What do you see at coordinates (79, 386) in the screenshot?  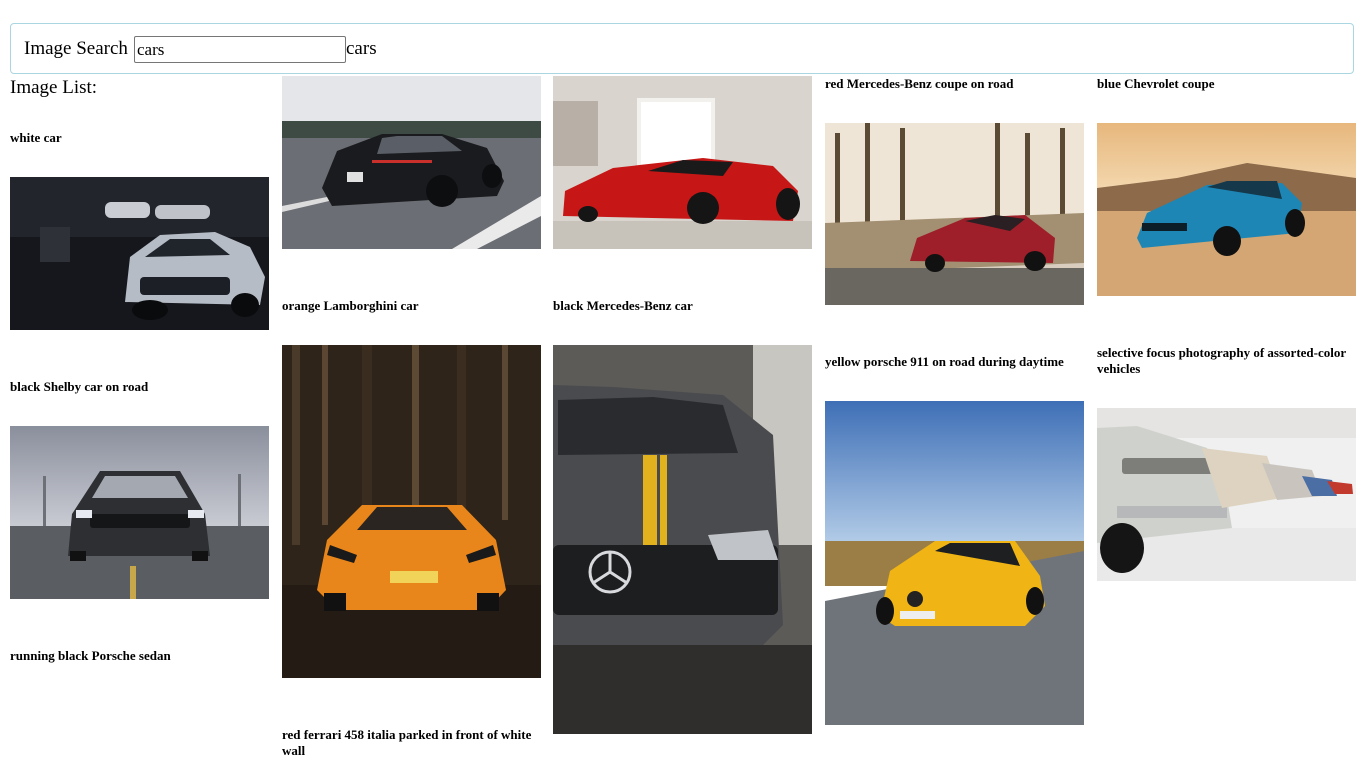 I see `image-caption: black Shelby car on road` at bounding box center [79, 386].